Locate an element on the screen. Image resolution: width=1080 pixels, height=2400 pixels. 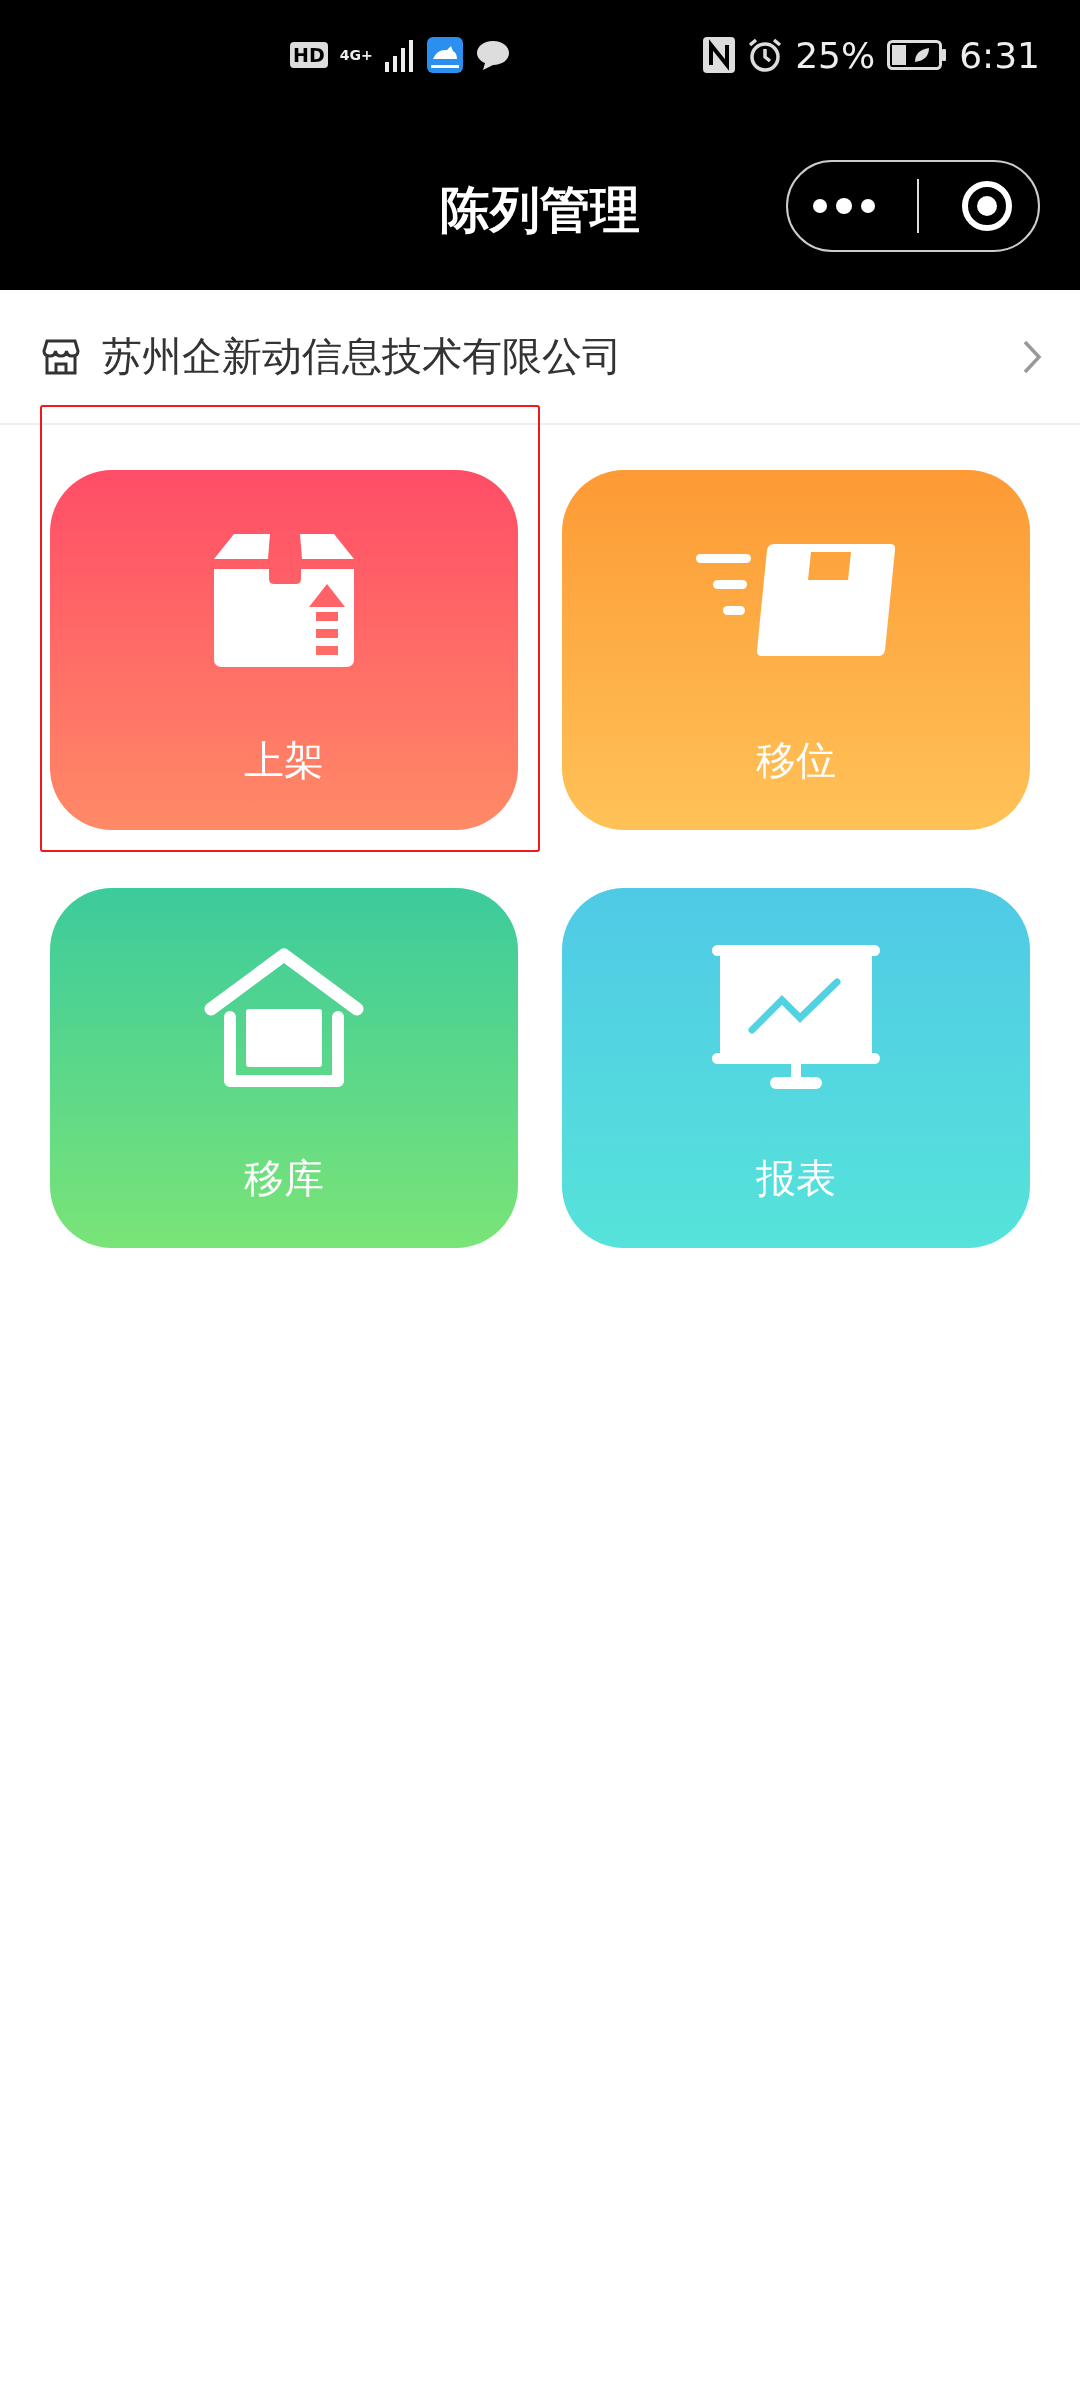
menu-tile: 移库 is located at coordinates (284, 1068).